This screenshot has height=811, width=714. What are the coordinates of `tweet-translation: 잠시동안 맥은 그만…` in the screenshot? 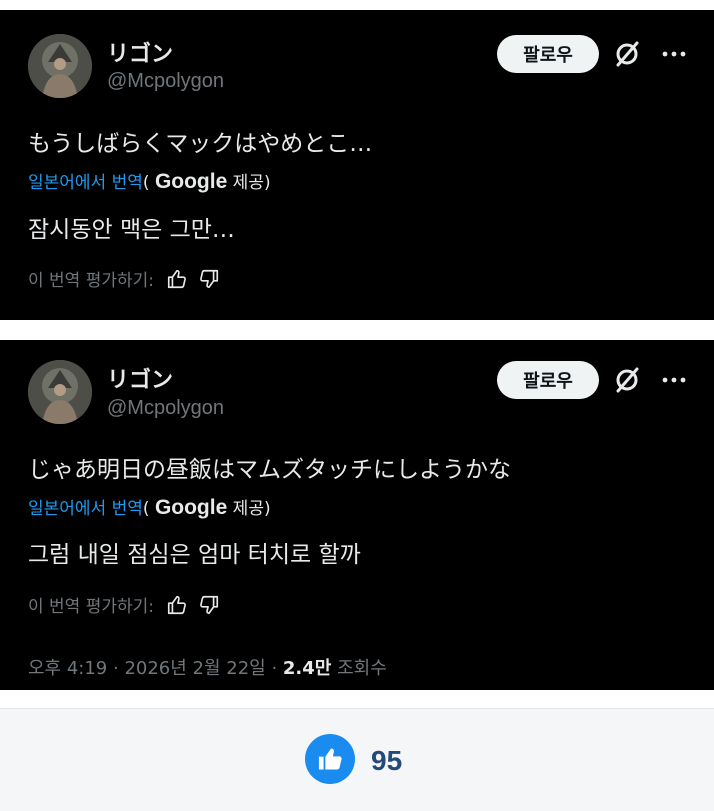 It's located at (131, 230).